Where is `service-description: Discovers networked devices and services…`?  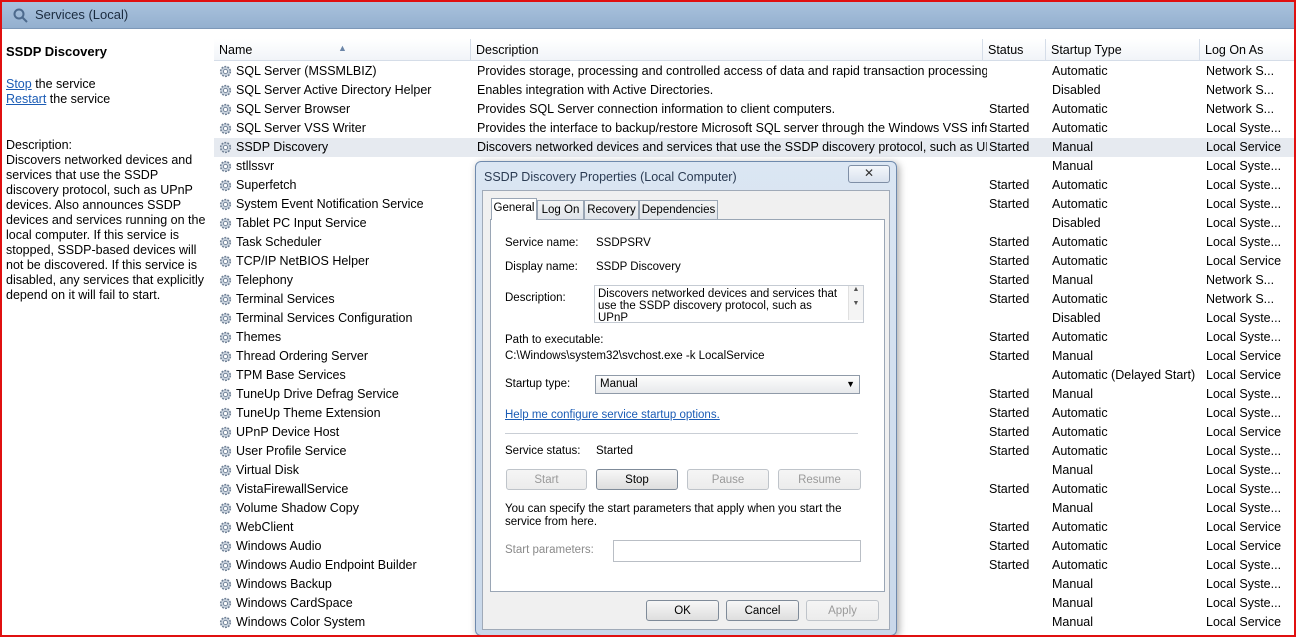
service-description: Discovers networked devices and services… is located at coordinates (732, 147).